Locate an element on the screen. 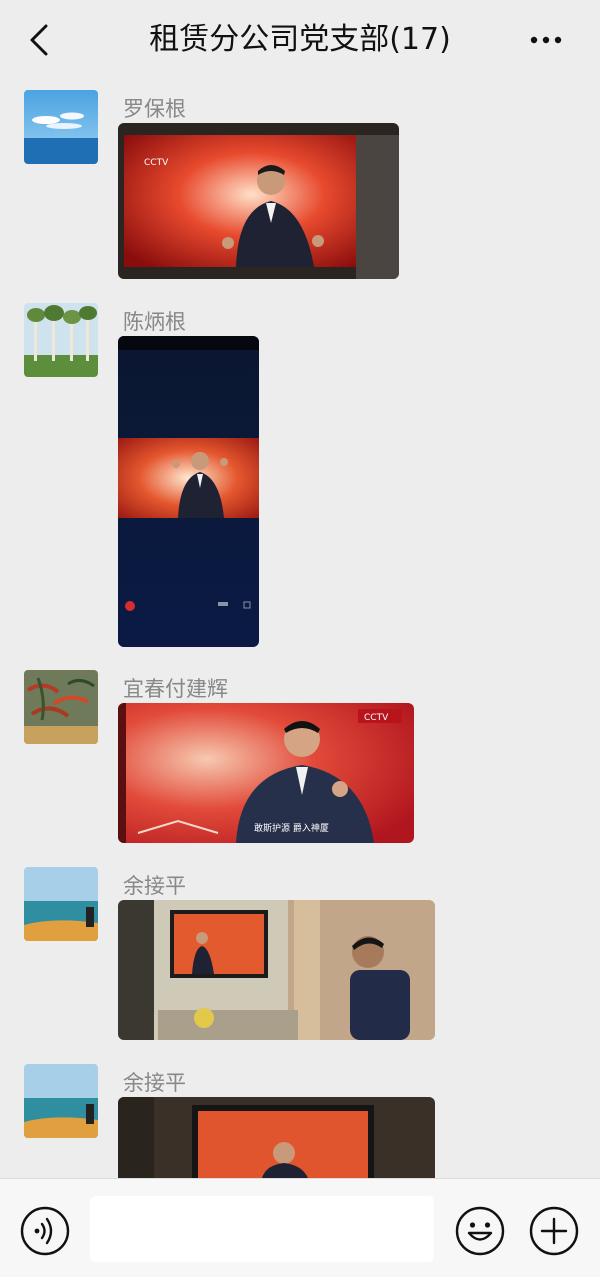  image-message: CCTV 敢斯护源 爵入神厦 is located at coordinates (266, 773).